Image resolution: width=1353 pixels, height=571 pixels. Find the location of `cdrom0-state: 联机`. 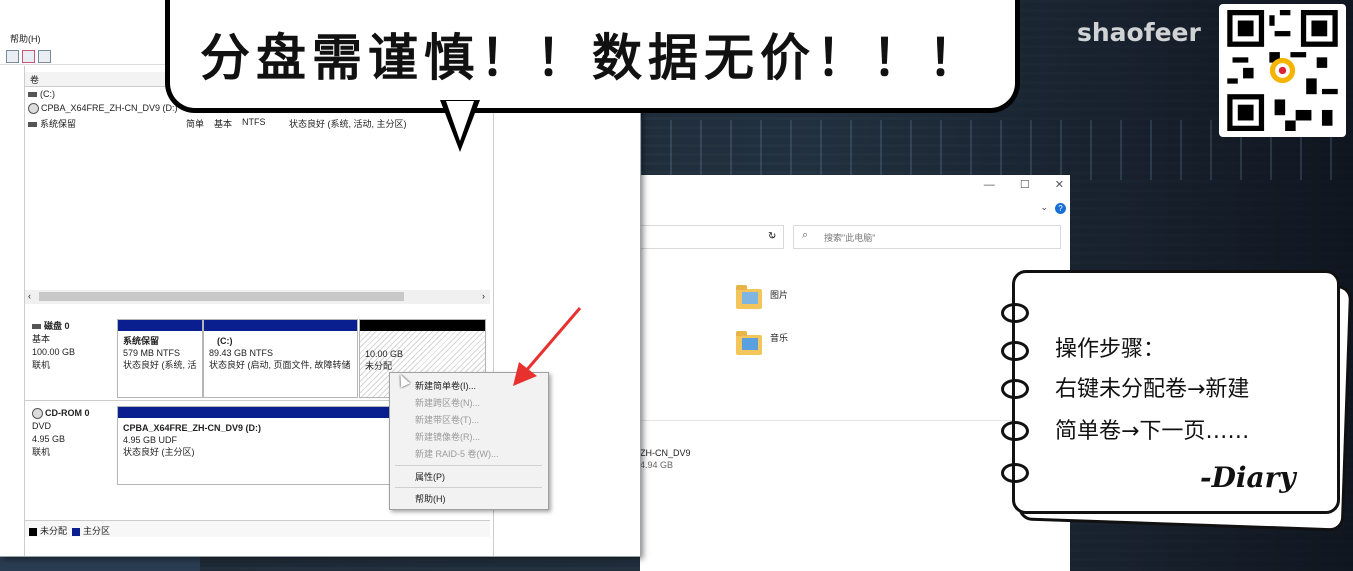

cdrom0-state: 联机 is located at coordinates (41, 452).